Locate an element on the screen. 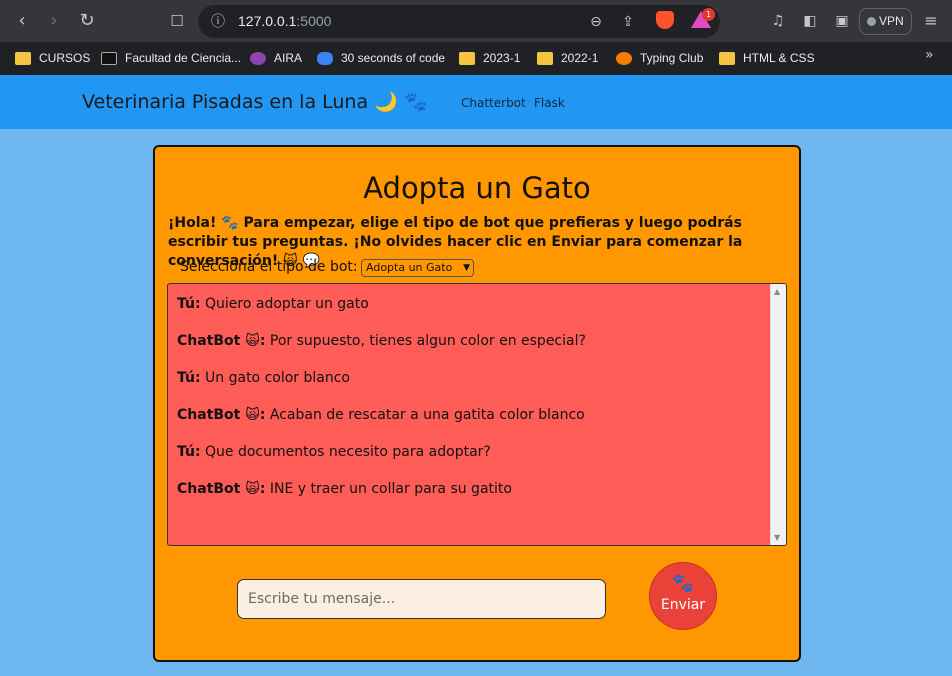 The height and width of the screenshot is (676, 952). bookmark-2023-1: 2023-1 is located at coordinates (489, 58).